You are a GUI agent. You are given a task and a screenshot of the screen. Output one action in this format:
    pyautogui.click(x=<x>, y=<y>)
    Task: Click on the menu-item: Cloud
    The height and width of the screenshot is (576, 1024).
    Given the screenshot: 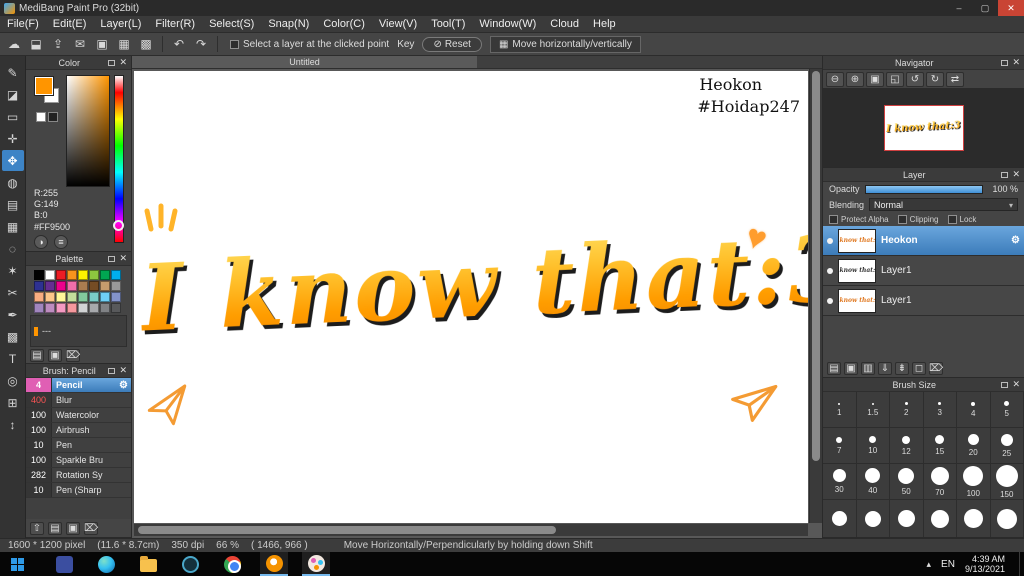 What is the action you would take?
    pyautogui.click(x=564, y=24)
    